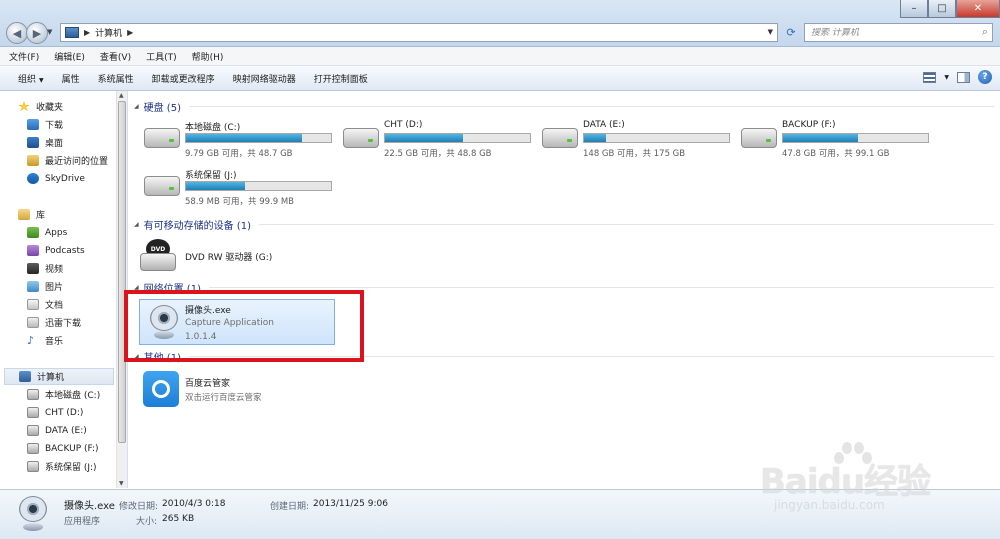 Image resolution: width=1000 pixels, height=539 pixels. I want to click on drive-tile-j: 系统保留 (J:) 58.9 MB 可用，共 99.9 MB, so click(234, 186).